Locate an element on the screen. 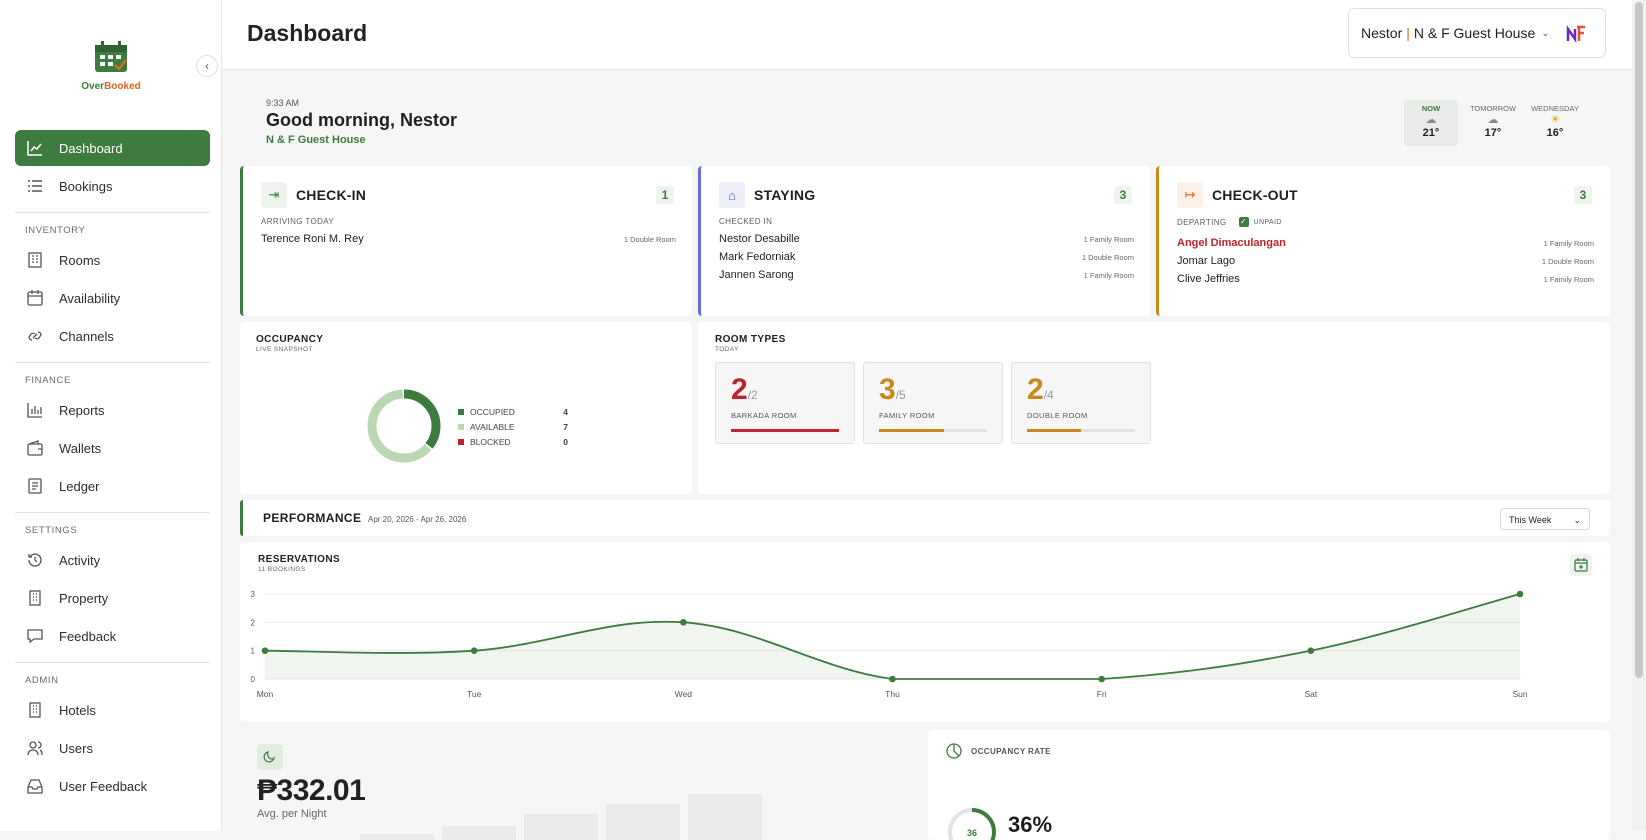 The height and width of the screenshot is (840, 1646). moon-icon is located at coordinates (270, 757).